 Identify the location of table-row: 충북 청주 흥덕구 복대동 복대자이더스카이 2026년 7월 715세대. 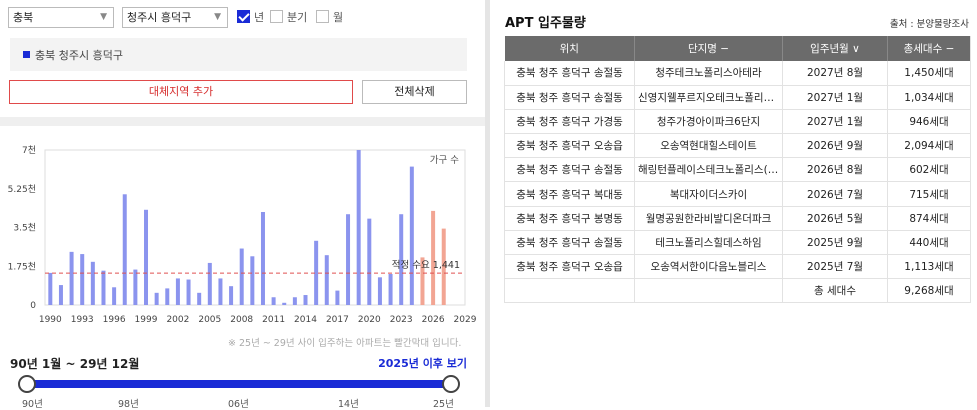
(737, 194).